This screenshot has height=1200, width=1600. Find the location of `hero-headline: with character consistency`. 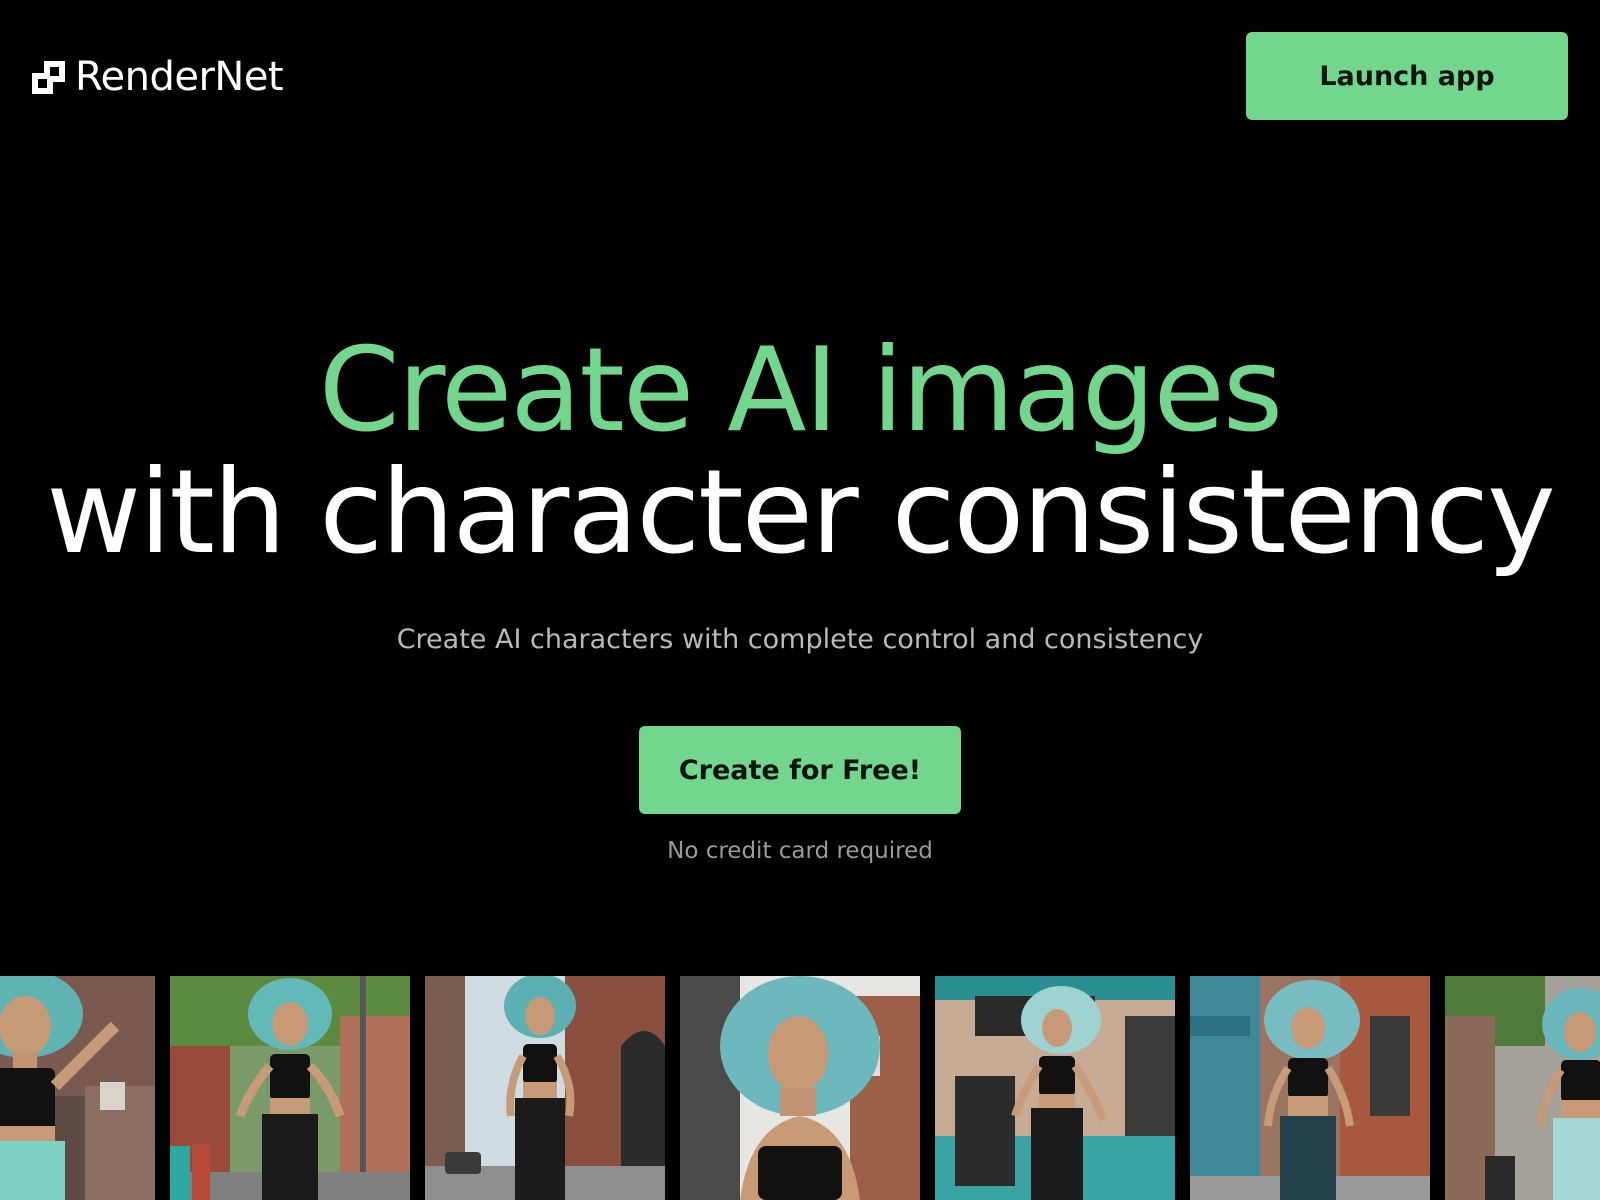

hero-headline: with character consistency is located at coordinates (801, 512).